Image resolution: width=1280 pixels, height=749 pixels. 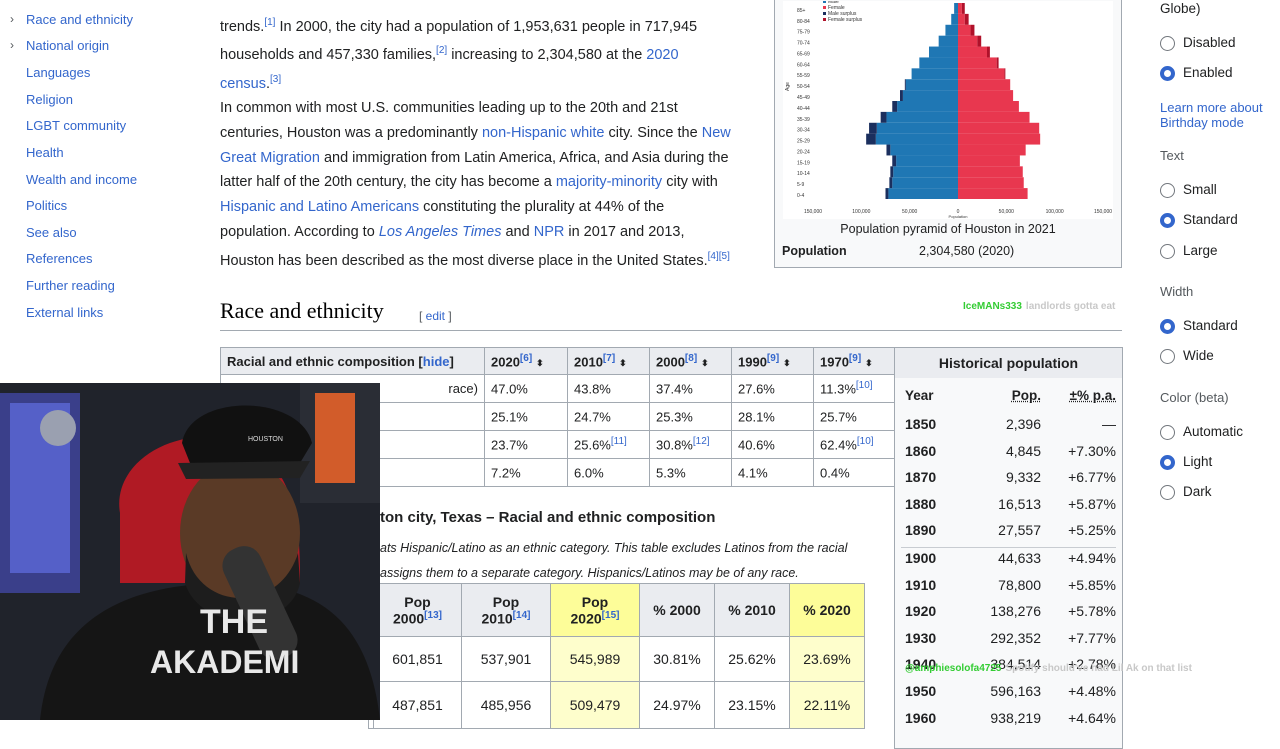 What do you see at coordinates (1213, 431) in the screenshot?
I see `color_opts-radio-label: Automatic` at bounding box center [1213, 431].